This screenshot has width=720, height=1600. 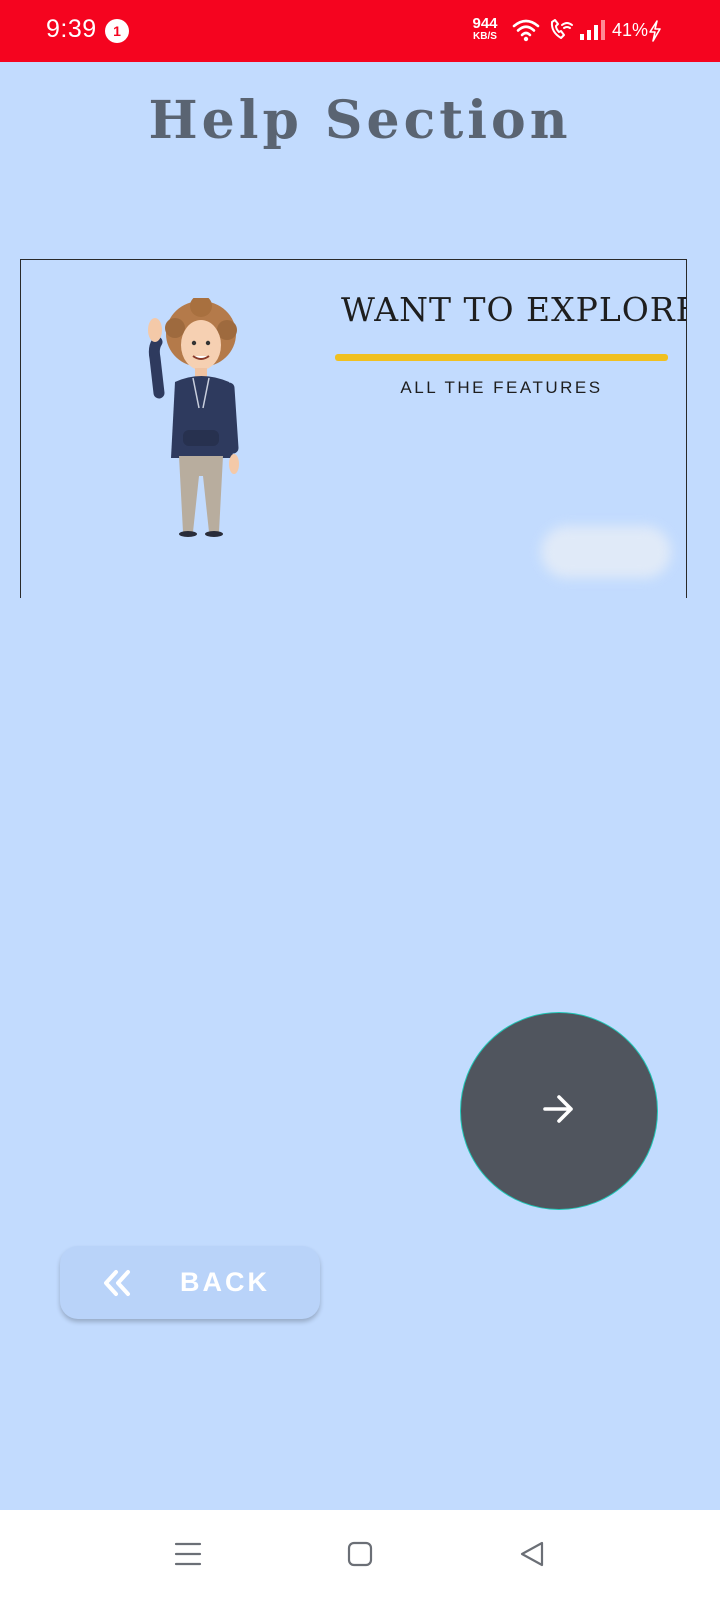 What do you see at coordinates (592, 32) in the screenshot?
I see `signal-icon` at bounding box center [592, 32].